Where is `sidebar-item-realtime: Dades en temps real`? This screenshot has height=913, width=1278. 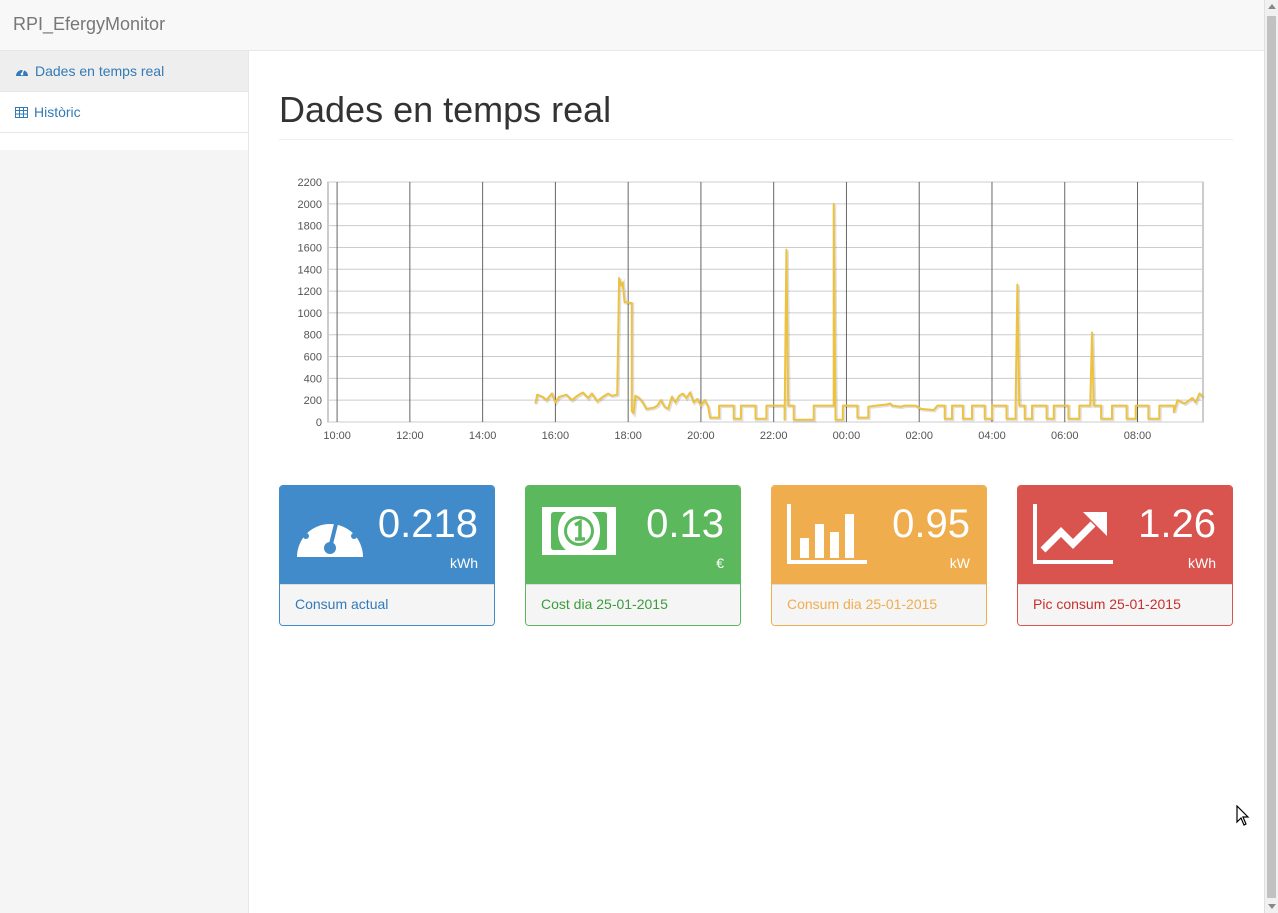
sidebar-item-realtime: Dades en temps real is located at coordinates (124, 71).